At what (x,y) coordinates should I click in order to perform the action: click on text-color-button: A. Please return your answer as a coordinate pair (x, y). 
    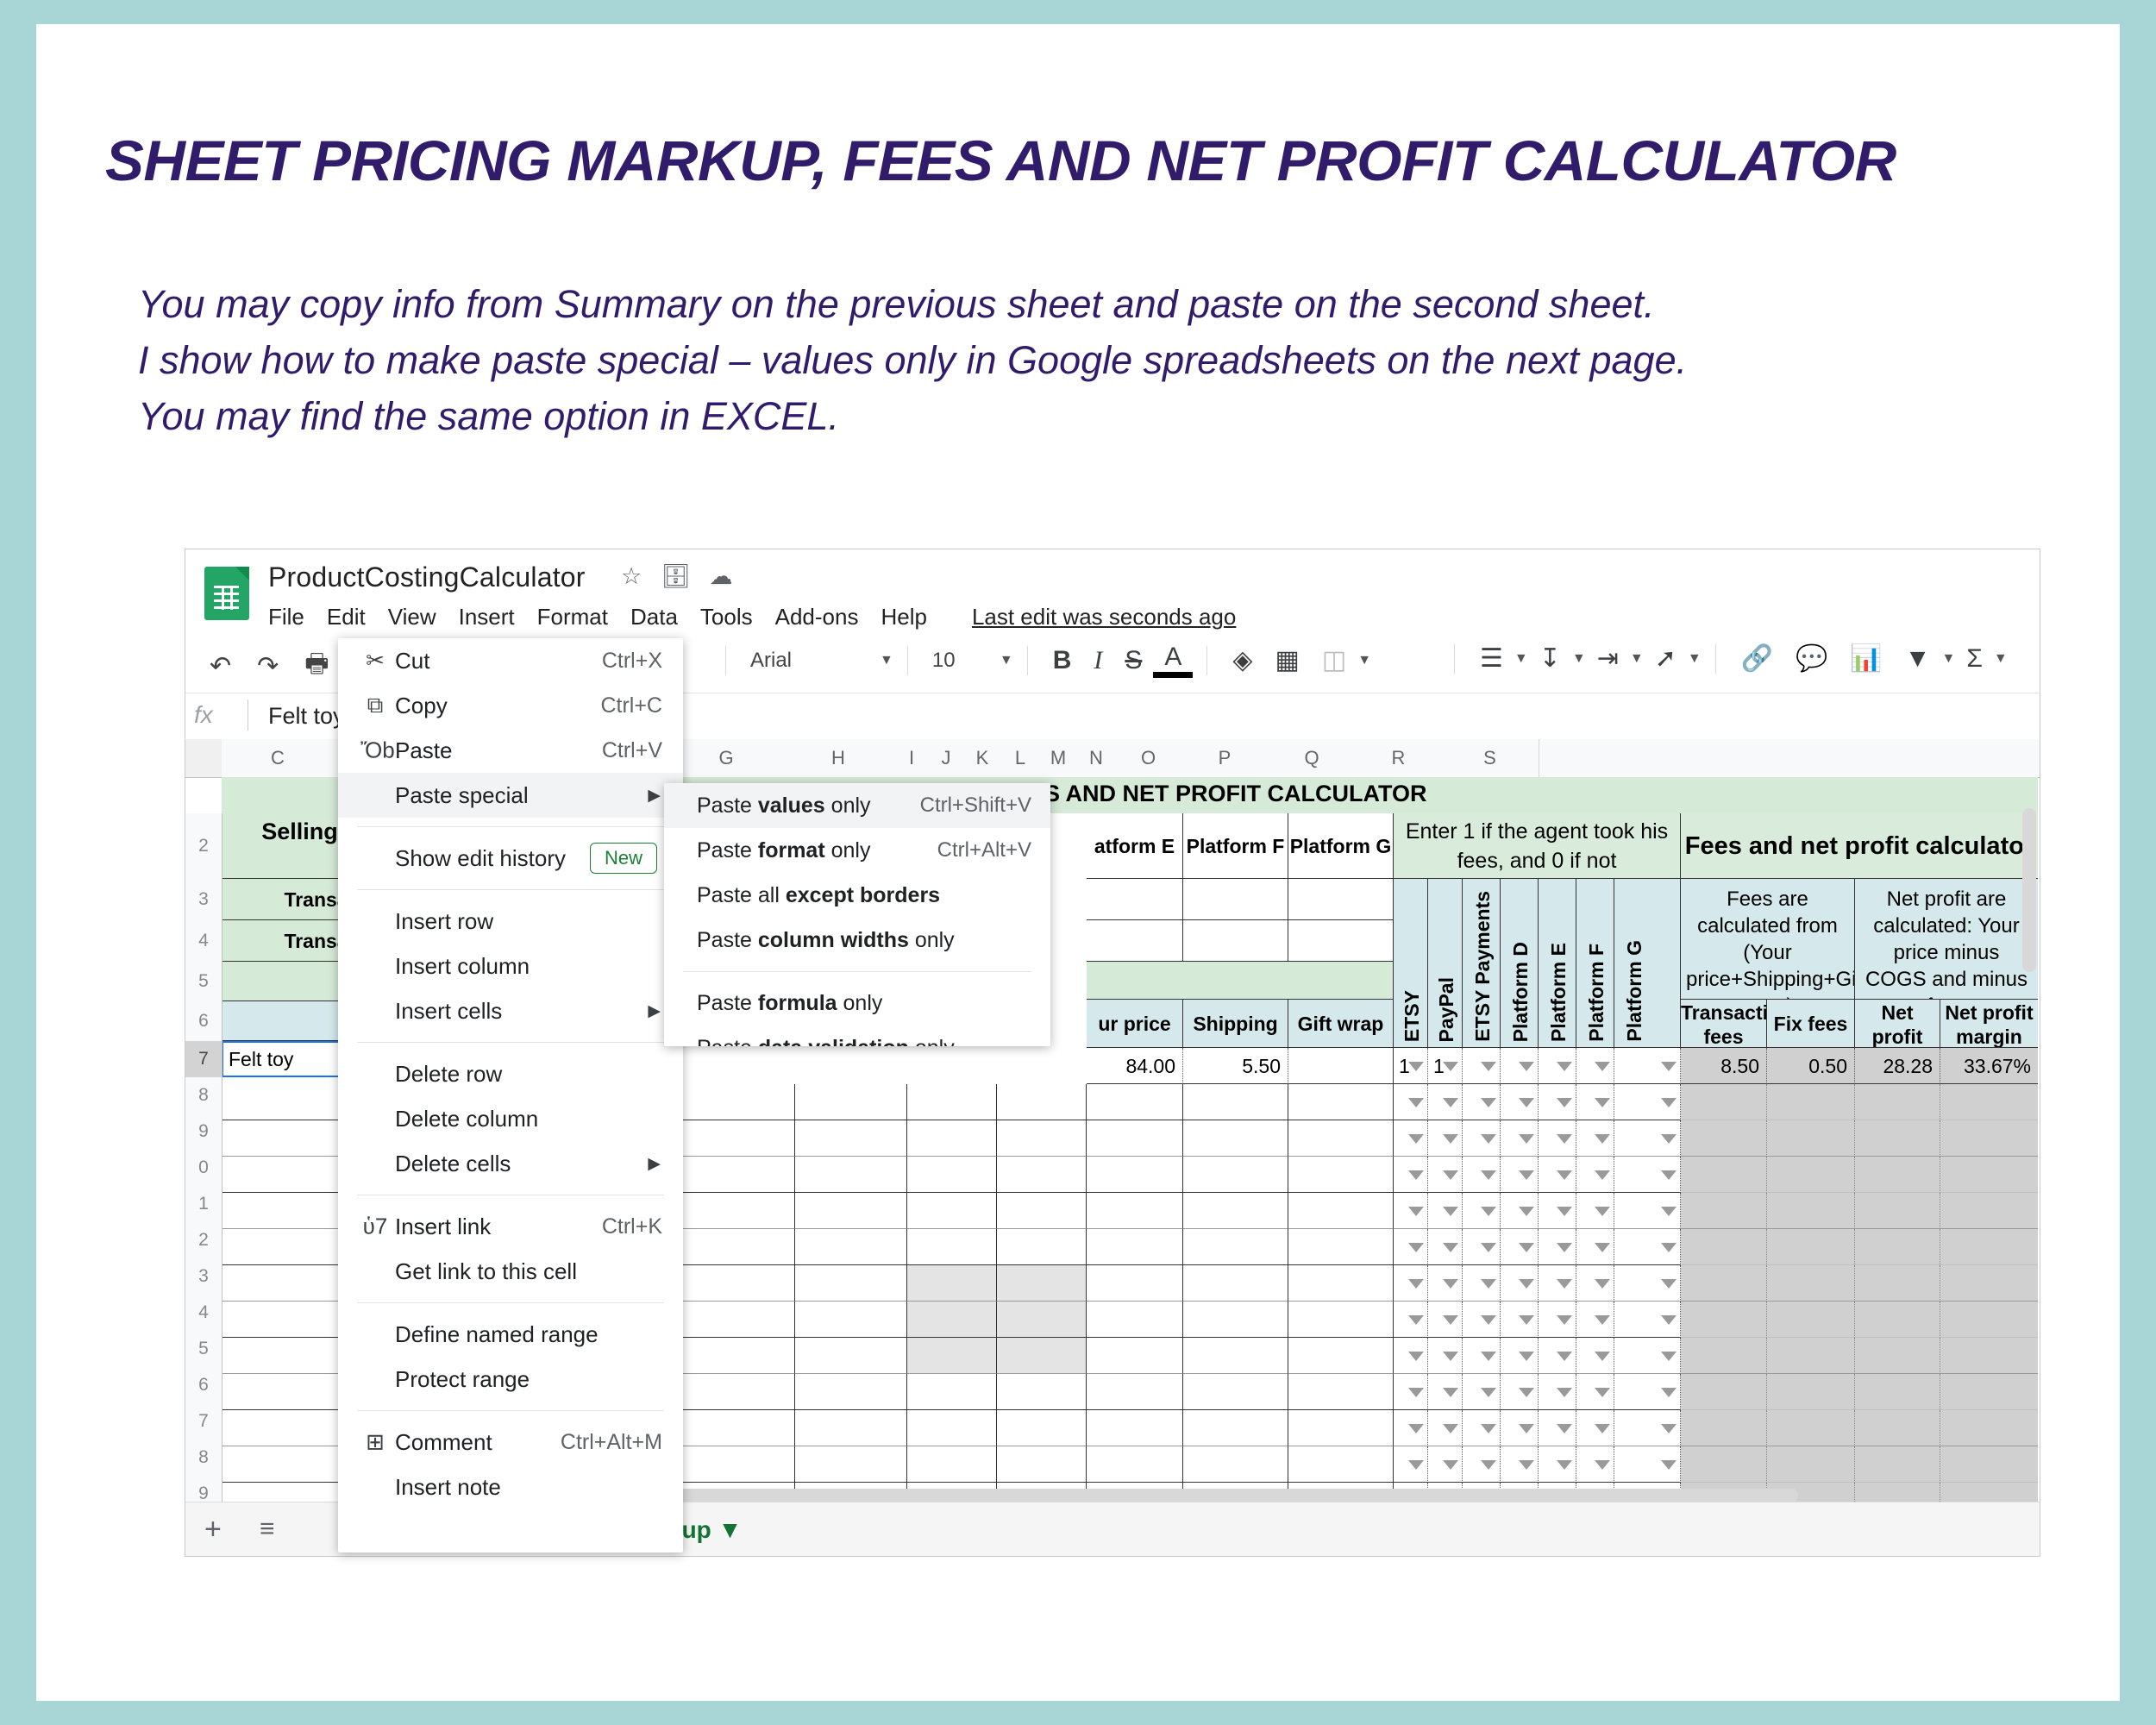
    Looking at the image, I should click on (1173, 660).